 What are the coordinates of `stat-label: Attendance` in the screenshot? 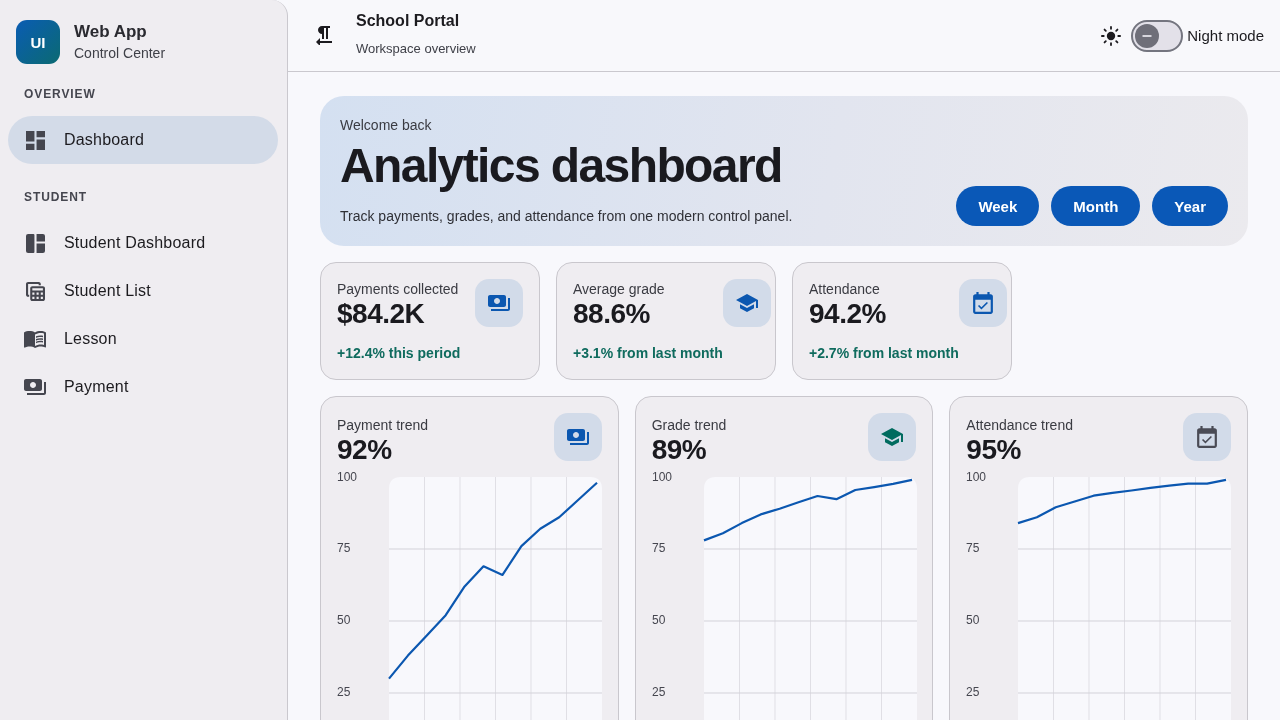 It's located at (845, 289).